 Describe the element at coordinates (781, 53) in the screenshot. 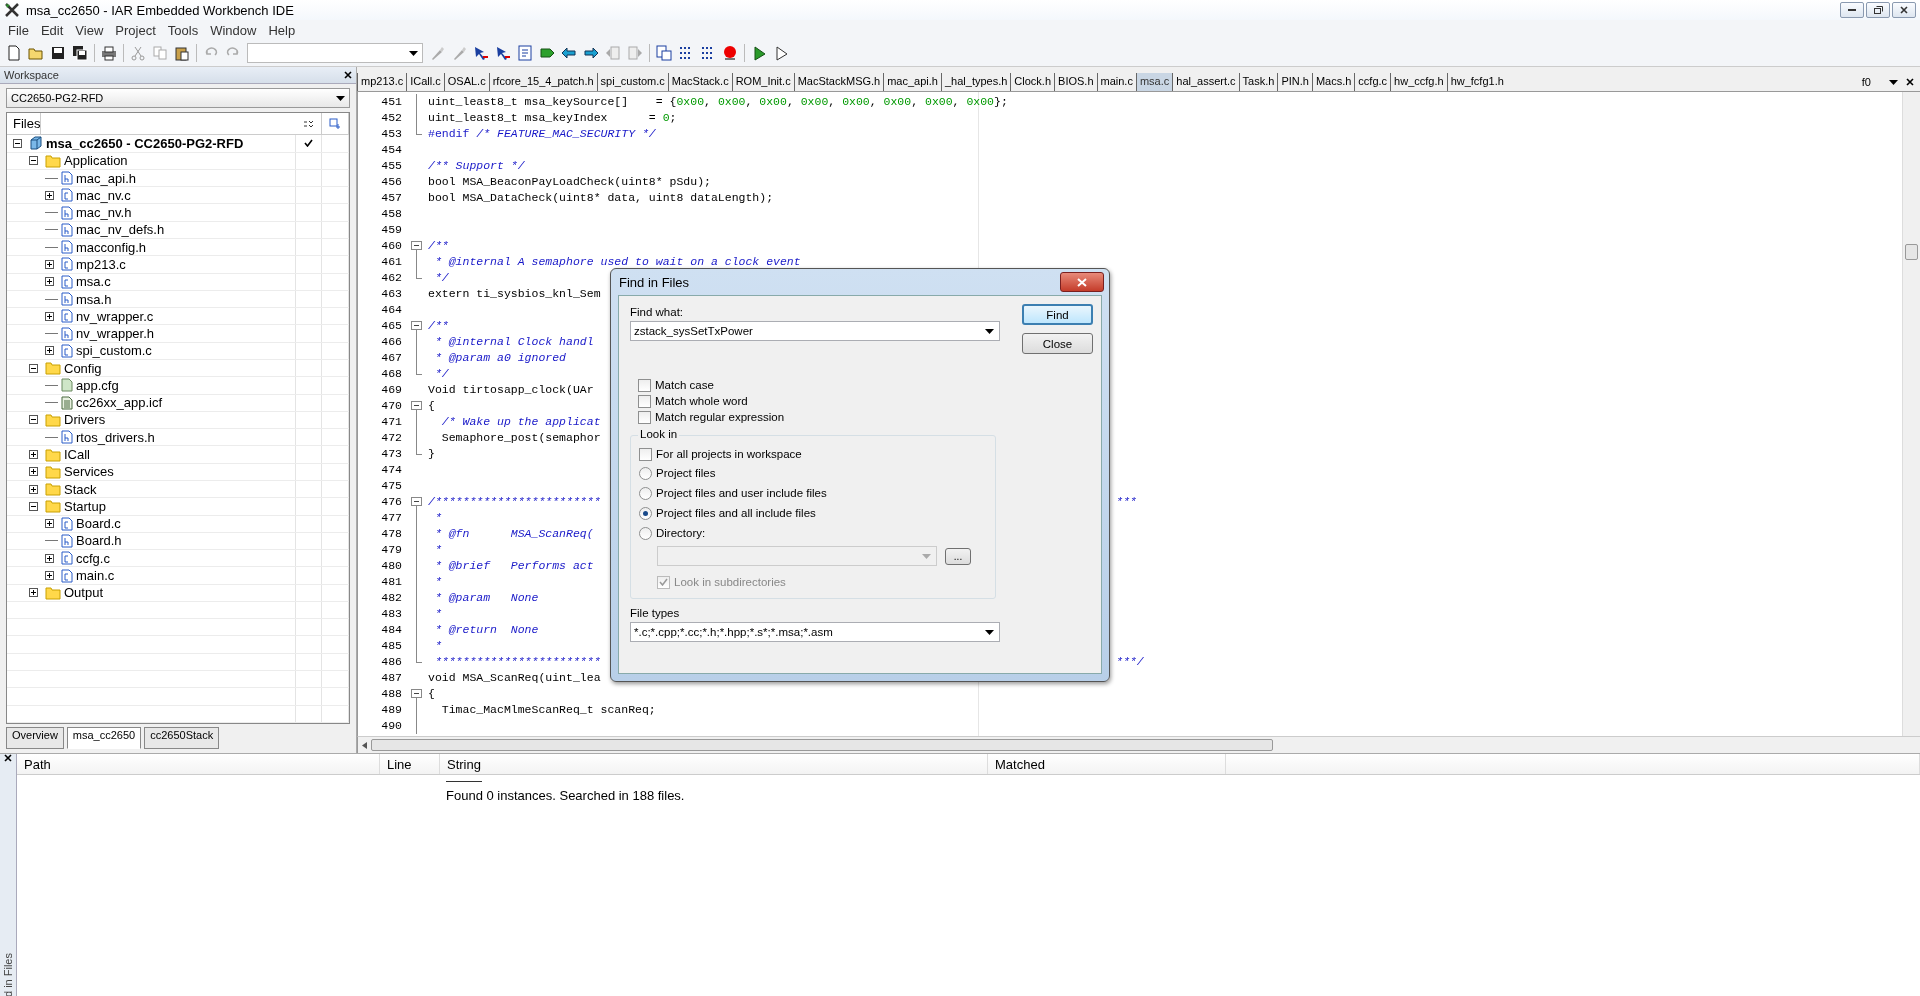

I see `debug-icon` at that location.